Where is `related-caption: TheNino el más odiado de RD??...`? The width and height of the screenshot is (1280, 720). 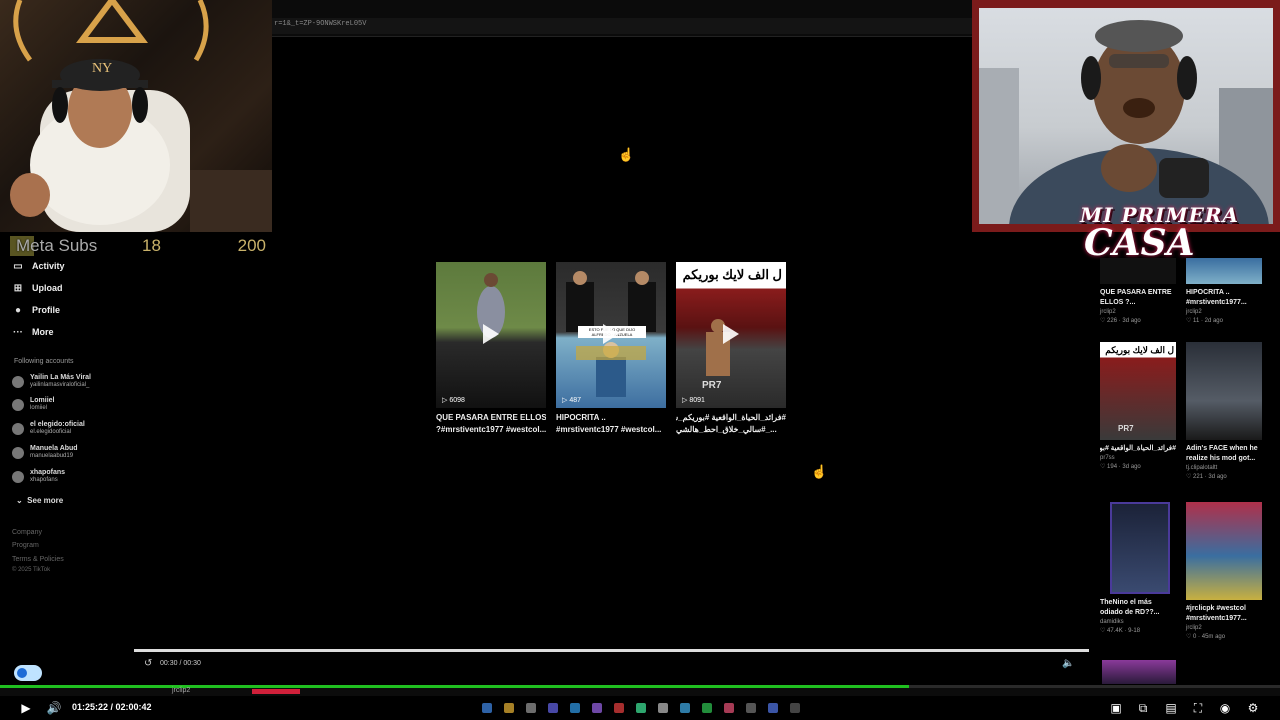
related-caption: TheNino el más odiado de RD??... is located at coordinates (1130, 607).